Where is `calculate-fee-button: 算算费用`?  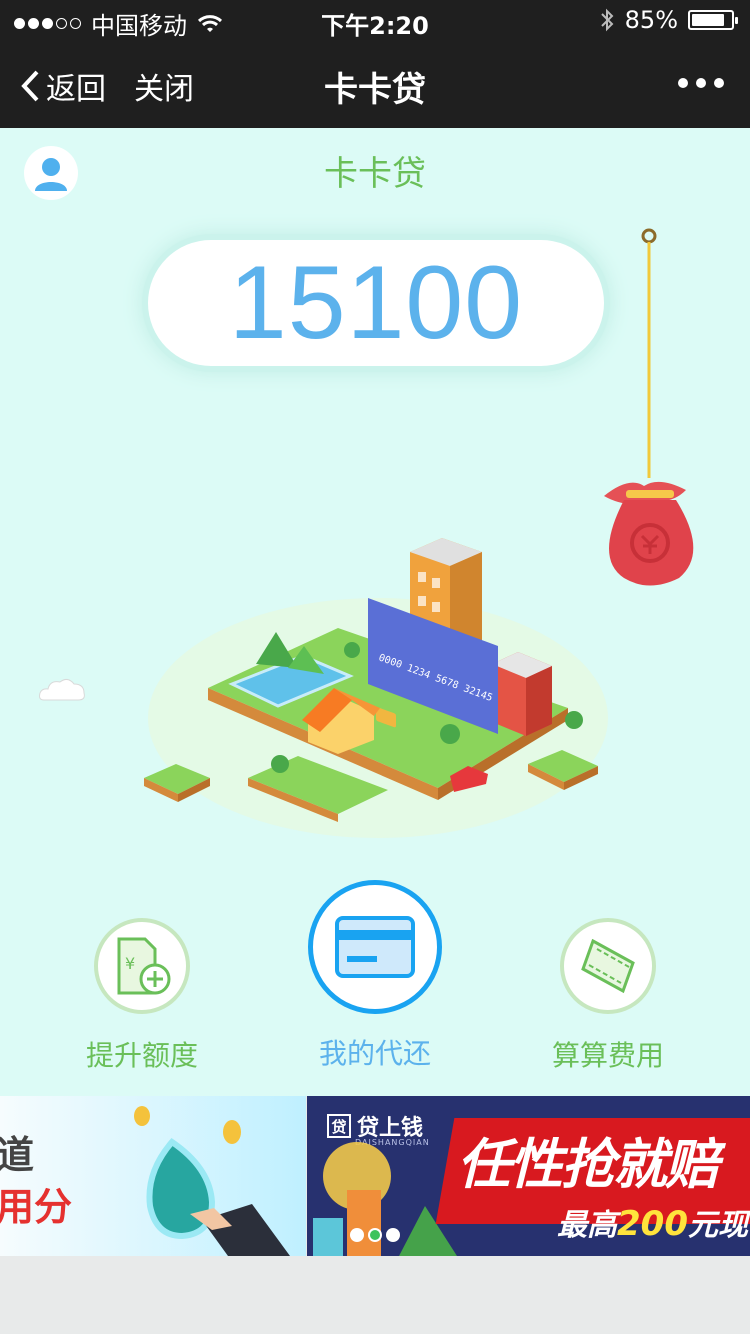
calculate-fee-button: 算算费用 is located at coordinates (608, 977).